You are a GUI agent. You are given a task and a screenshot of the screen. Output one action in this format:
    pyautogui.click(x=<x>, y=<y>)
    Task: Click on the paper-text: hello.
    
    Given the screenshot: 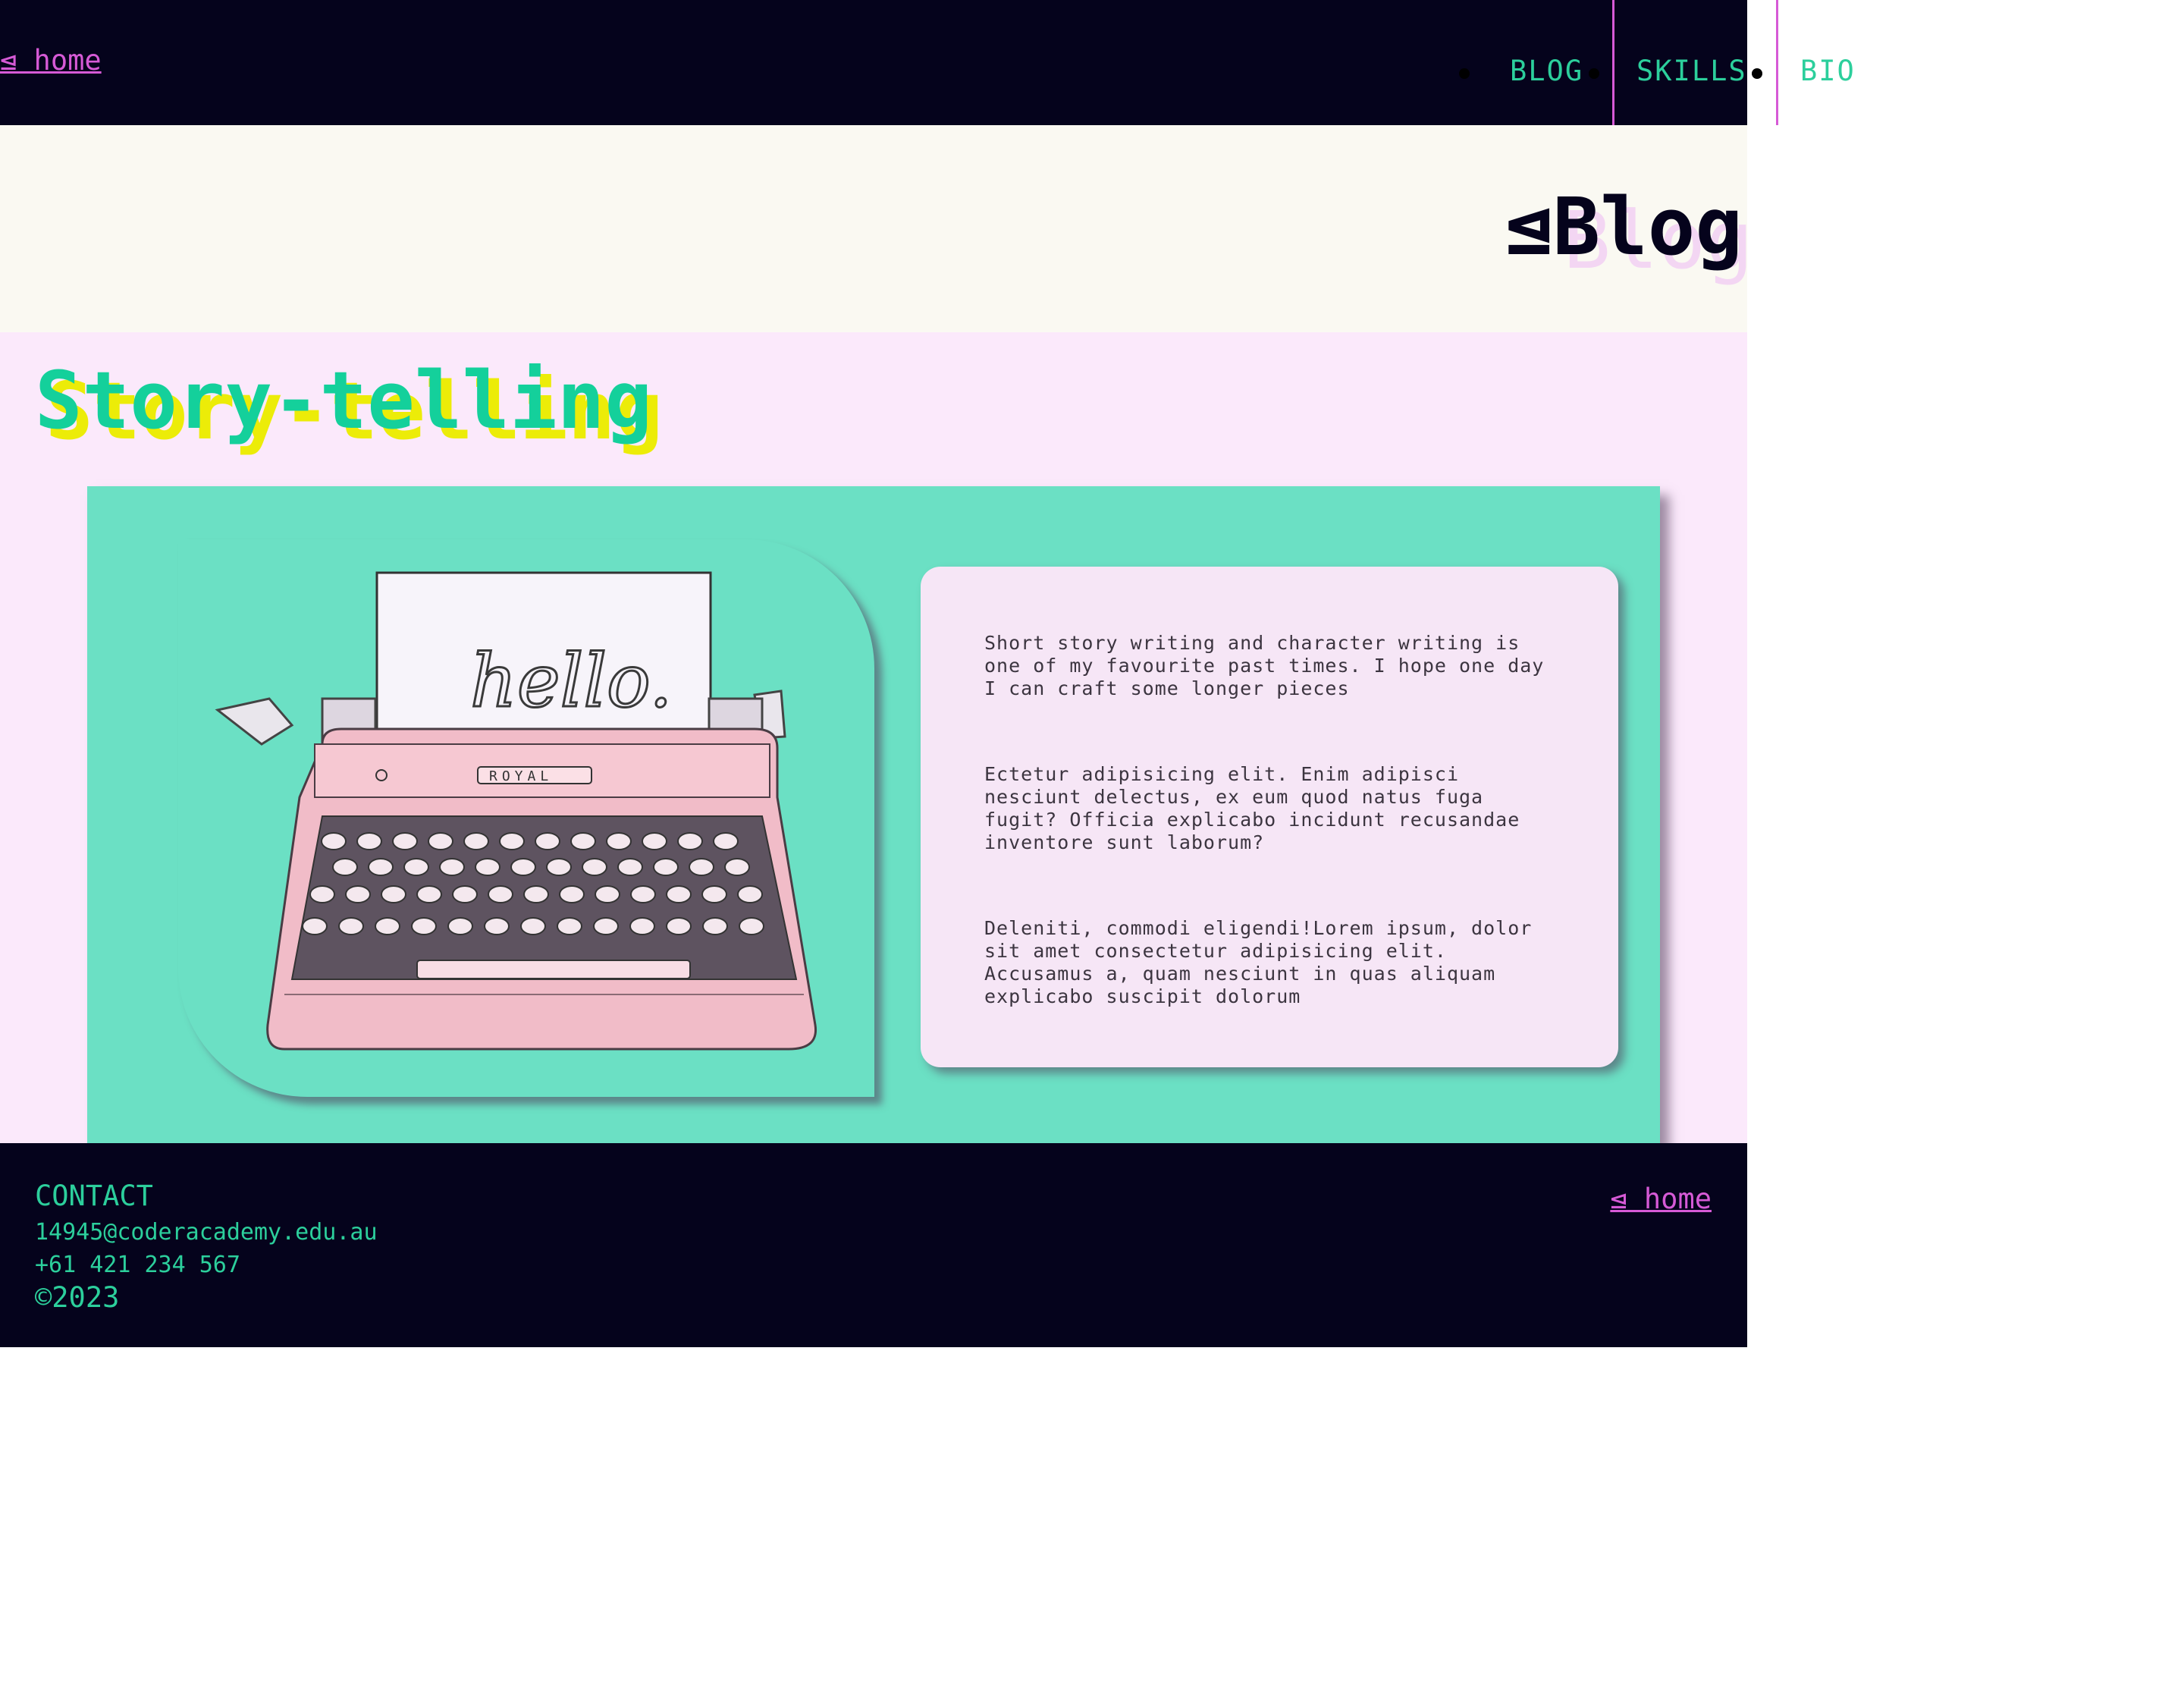 What is the action you would take?
    pyautogui.click(x=571, y=681)
    